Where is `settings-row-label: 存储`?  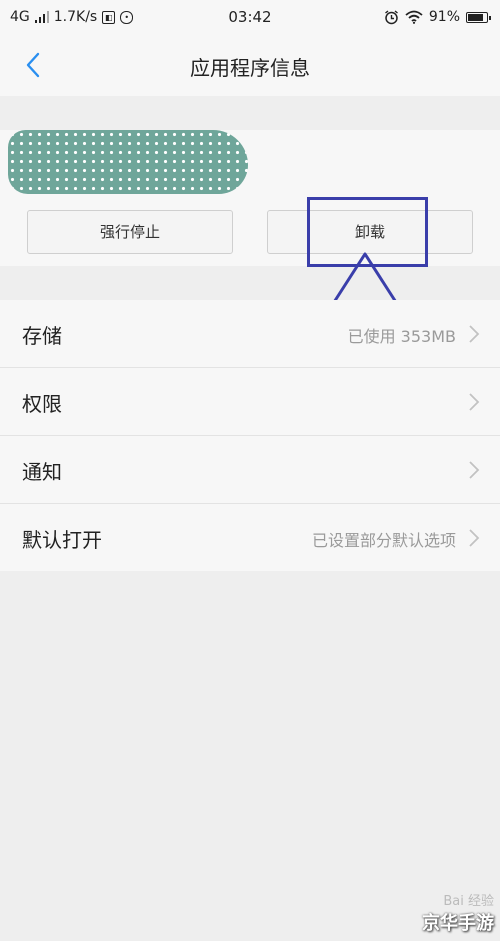
settings-row-label: 存储 is located at coordinates (42, 336).